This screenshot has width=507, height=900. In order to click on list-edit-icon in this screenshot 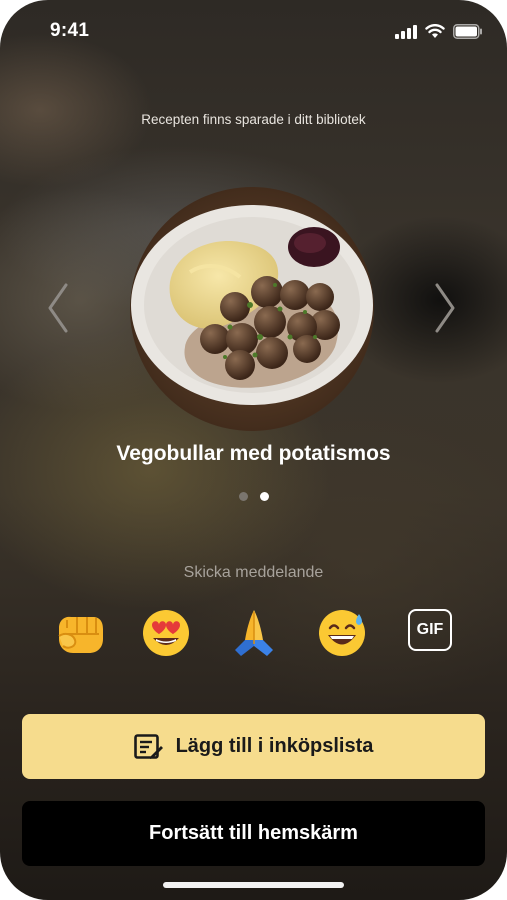, I will do `click(148, 746)`.